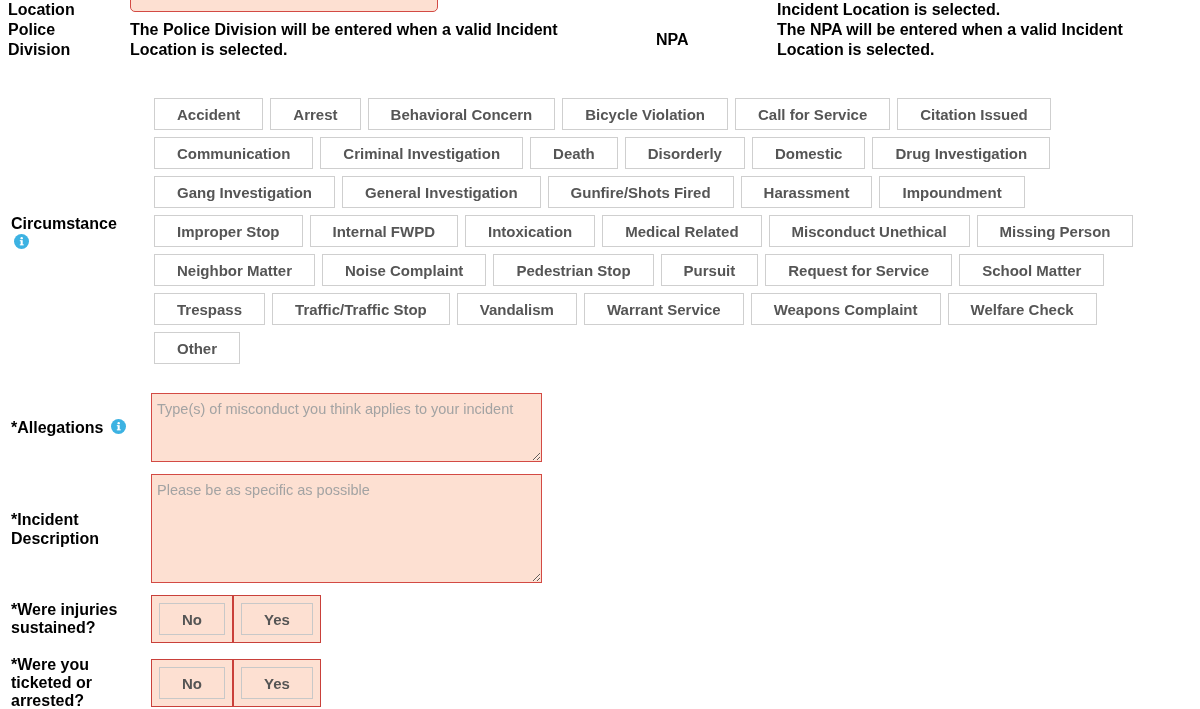 This screenshot has height=709, width=1200. Describe the element at coordinates (869, 231) in the screenshot. I see `toggle-button: Misconduct Unethical` at that location.